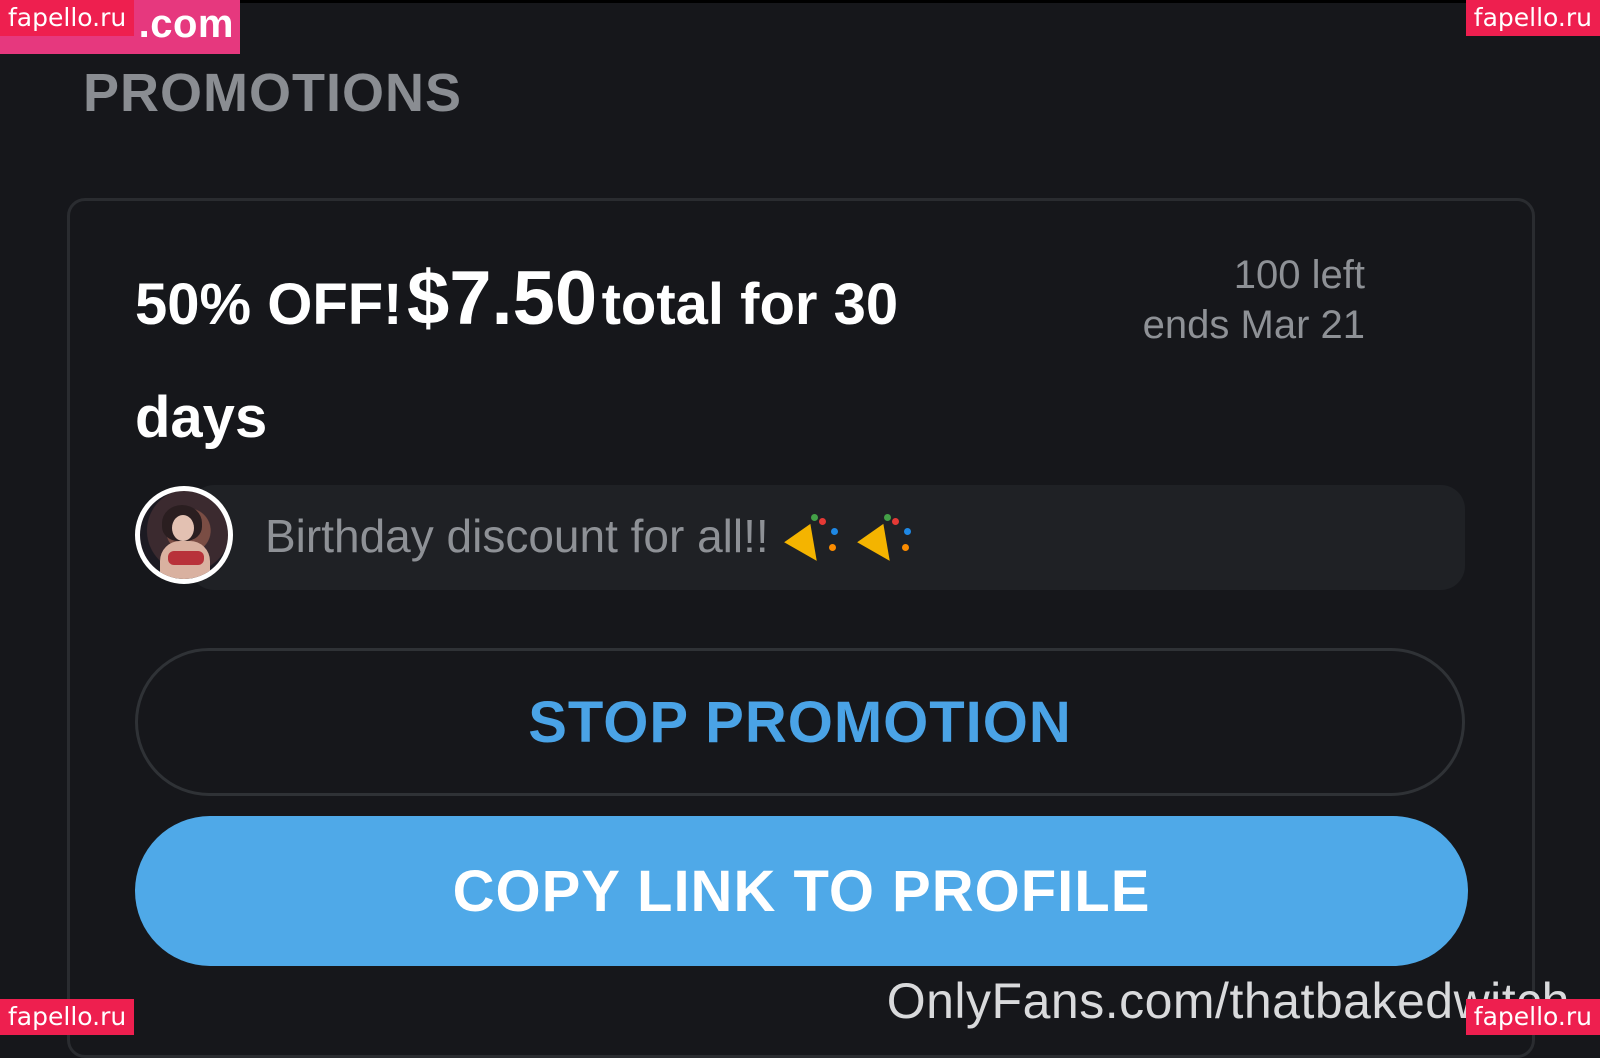 The height and width of the screenshot is (1058, 1600). Describe the element at coordinates (517, 536) in the screenshot. I see `promotion-message-text: Birthday discount for all!!` at that location.